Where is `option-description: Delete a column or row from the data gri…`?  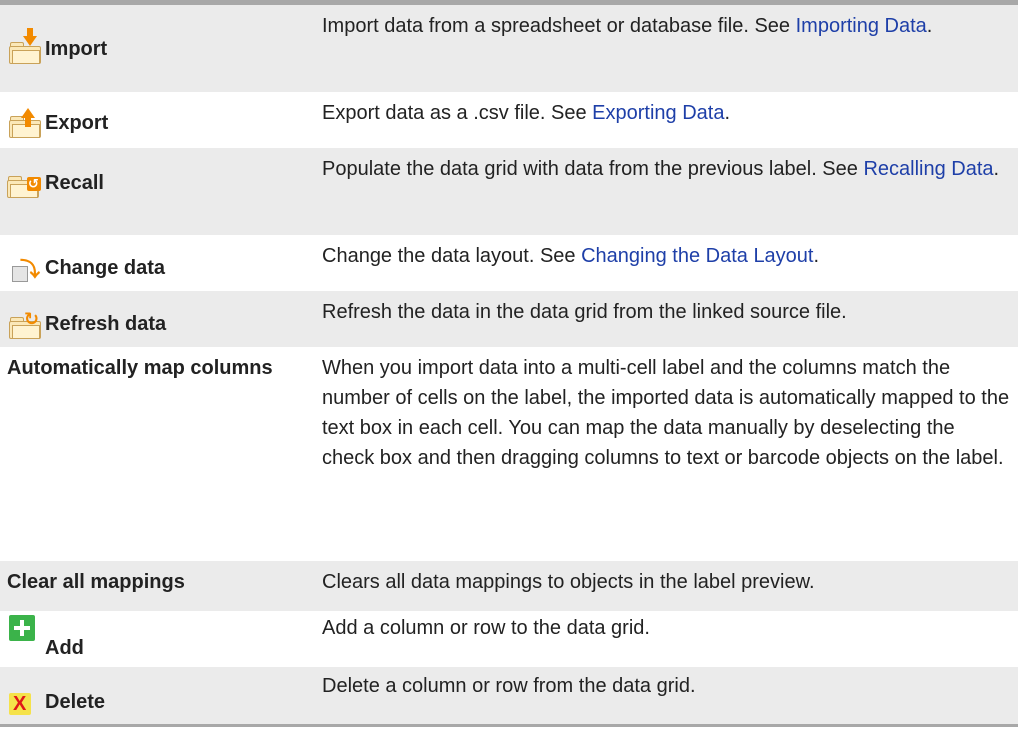
option-description: Delete a column or row from the data gri… is located at coordinates (509, 686).